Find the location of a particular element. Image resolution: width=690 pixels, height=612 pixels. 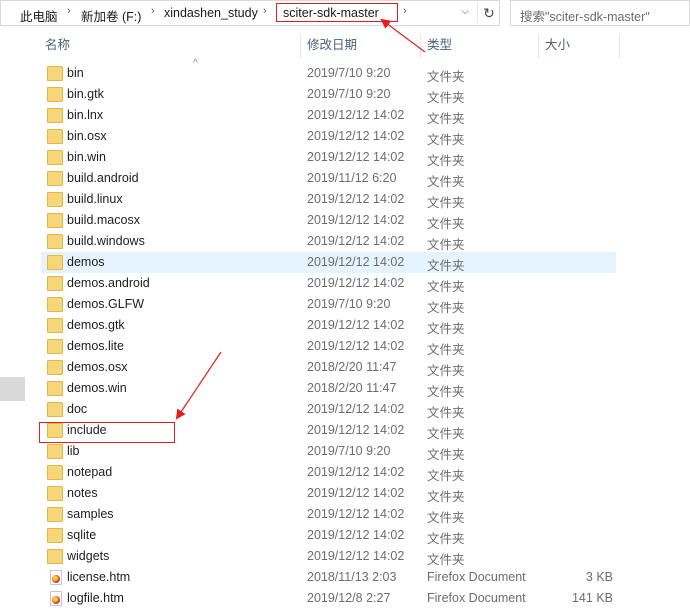

breadcrumb-folder: xindashen_study is located at coordinates (211, 13).